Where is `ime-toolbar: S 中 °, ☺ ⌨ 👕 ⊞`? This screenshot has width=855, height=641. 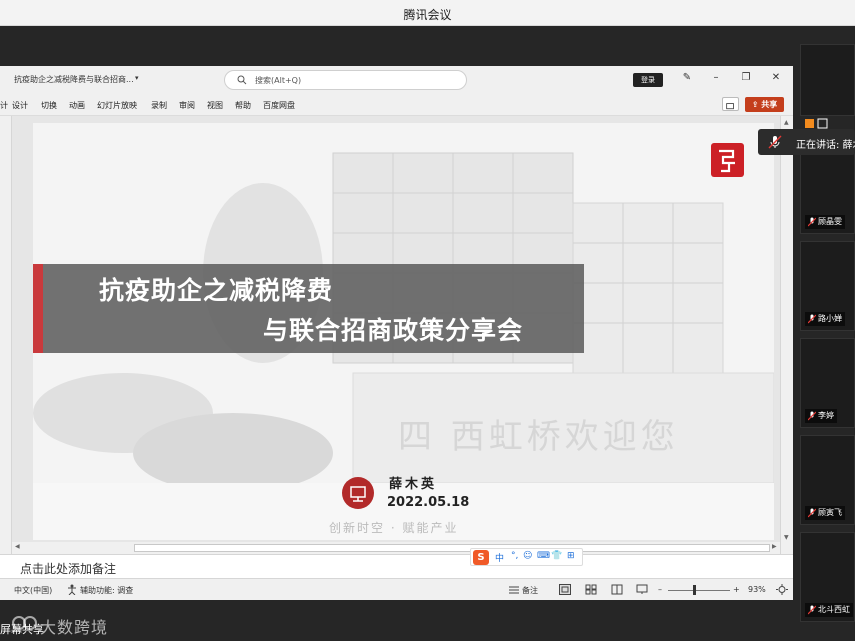 ime-toolbar: S 中 °, ☺ ⌨ 👕 ⊞ is located at coordinates (526, 557).